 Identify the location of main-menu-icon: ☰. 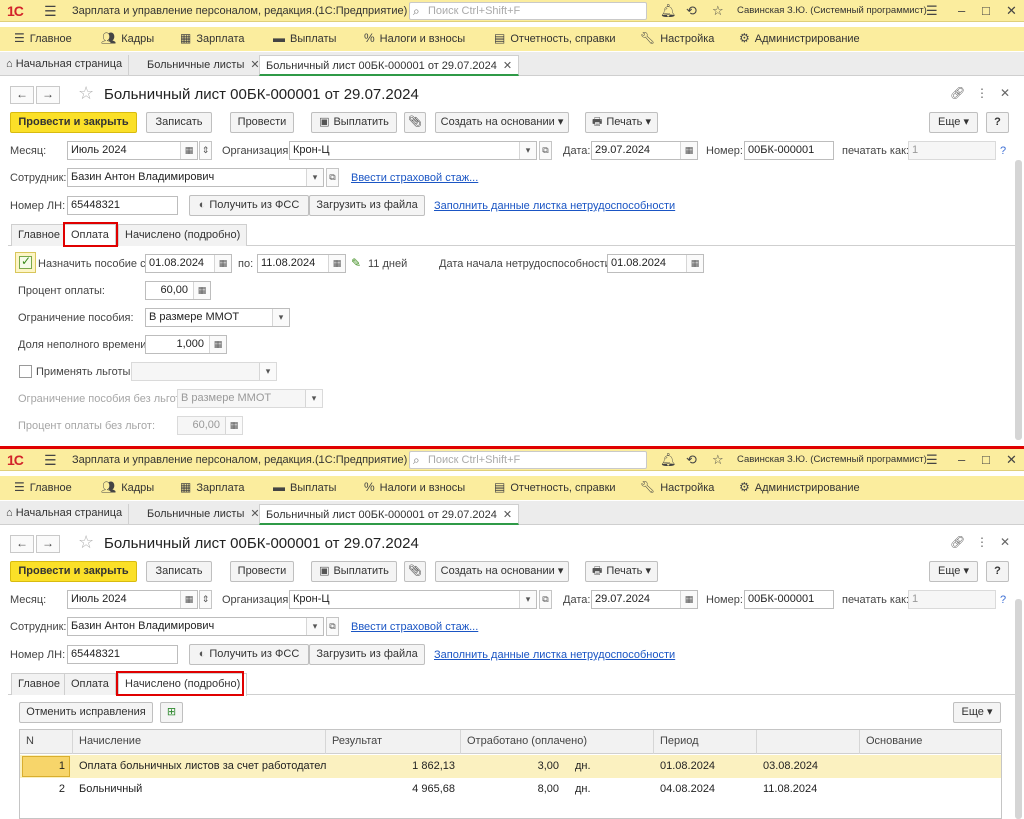
(50, 11).